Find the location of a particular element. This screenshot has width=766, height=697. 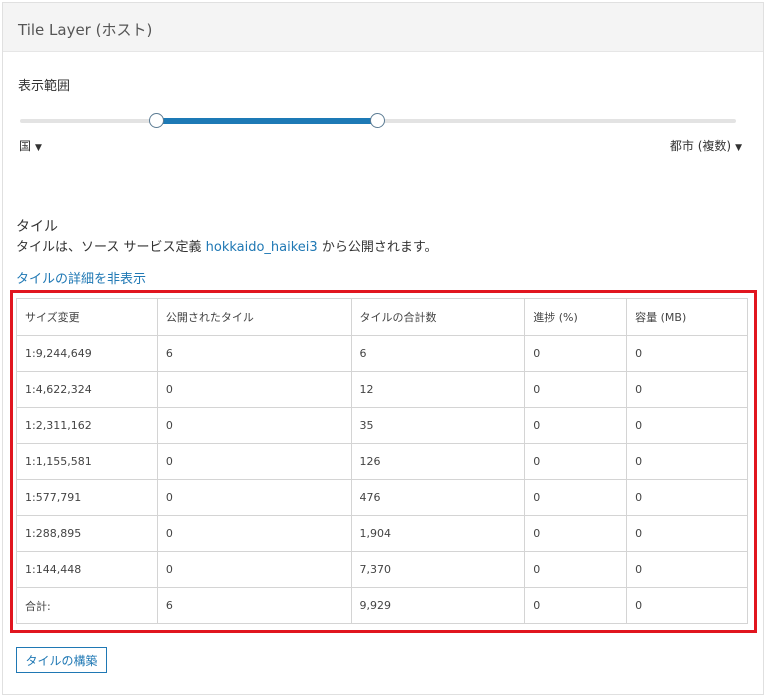

cell-scale: 1:4,622,324 is located at coordinates (87, 389).